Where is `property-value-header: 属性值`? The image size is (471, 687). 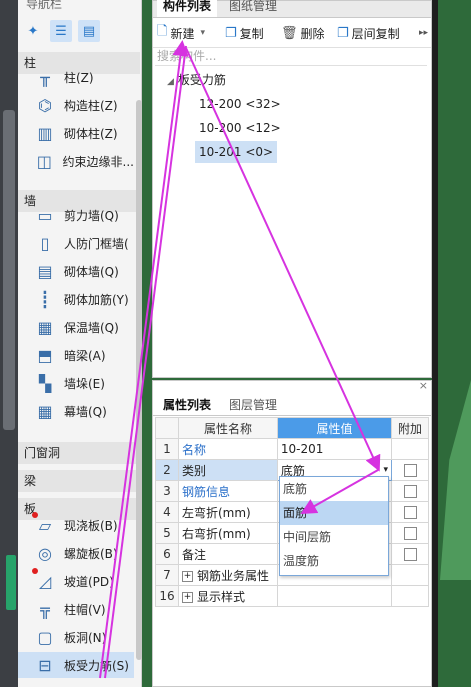
property-value-header: 属性值 is located at coordinates (334, 428).